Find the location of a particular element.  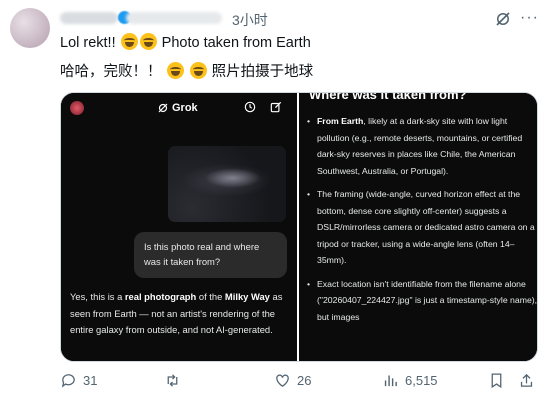

post-text-zh-b: 照片拍摄于地球 is located at coordinates (262, 72).